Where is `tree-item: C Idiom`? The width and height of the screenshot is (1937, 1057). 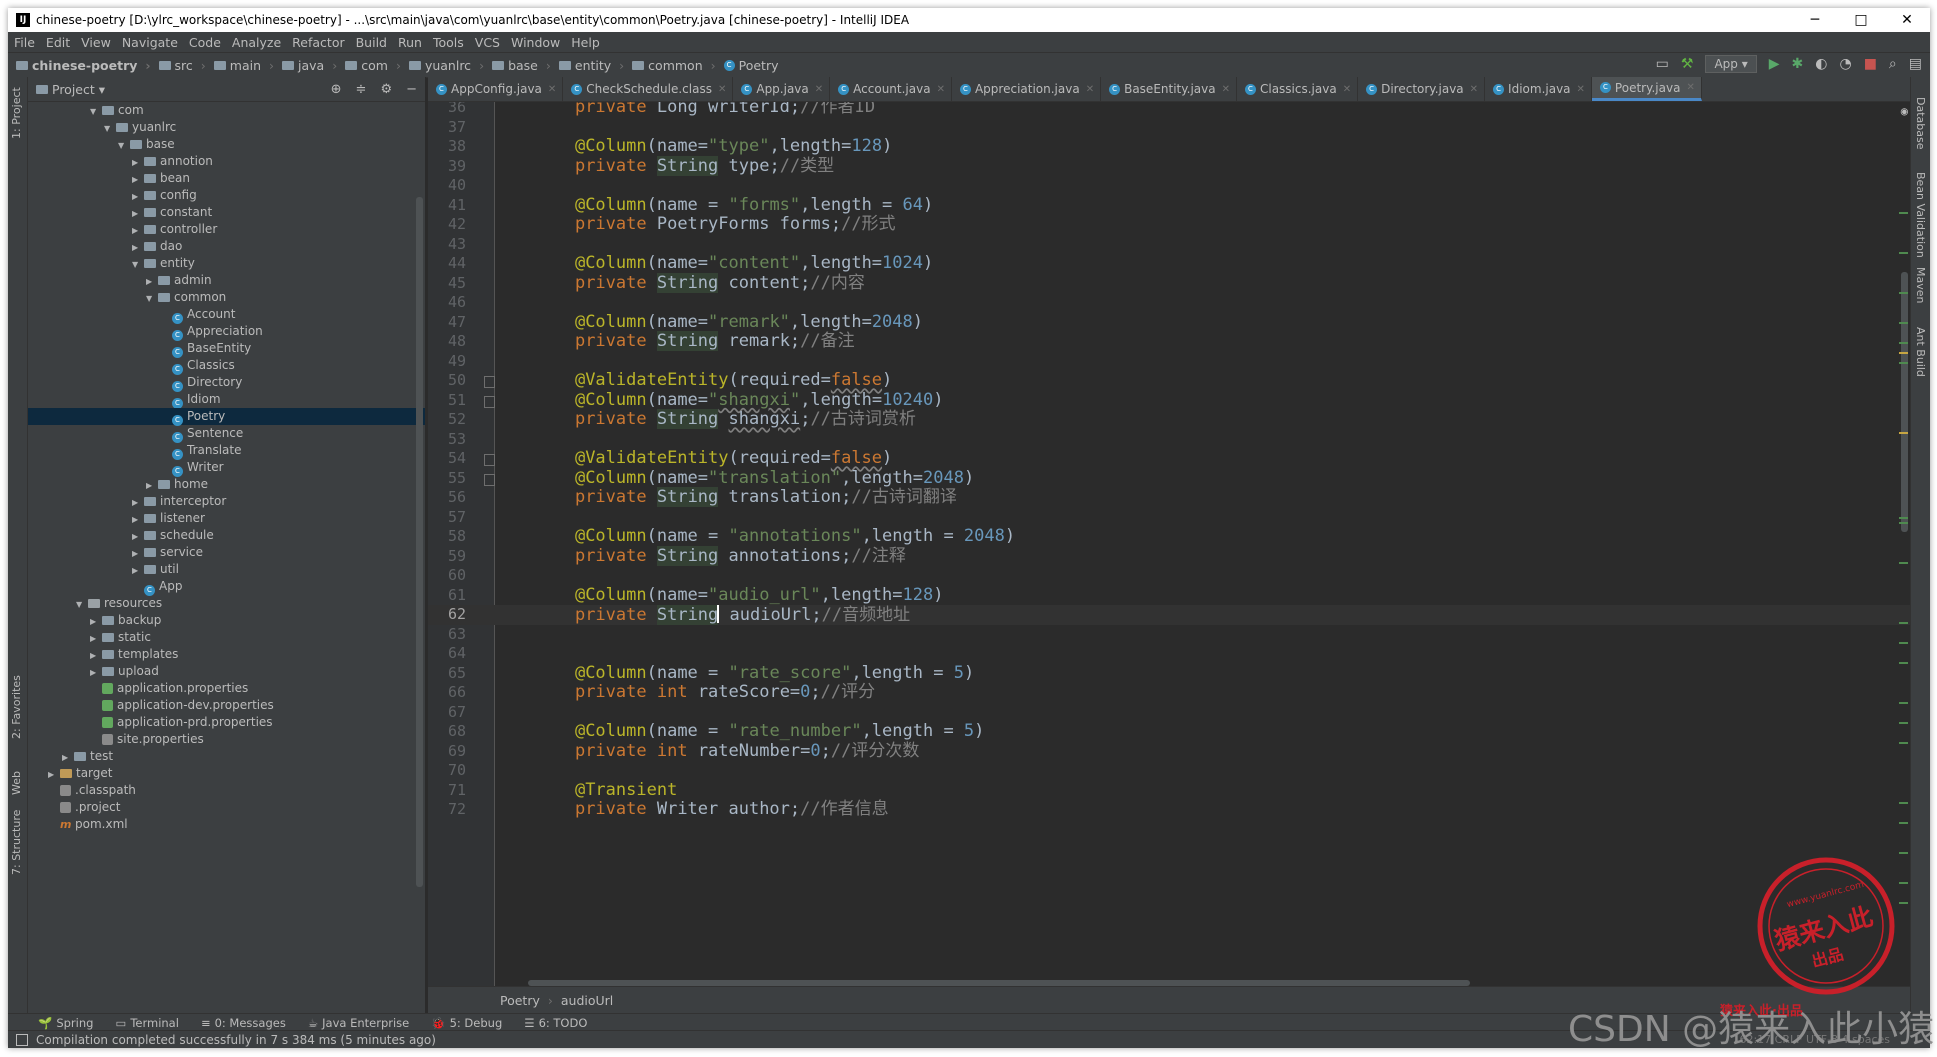 tree-item: C Idiom is located at coordinates (226, 400).